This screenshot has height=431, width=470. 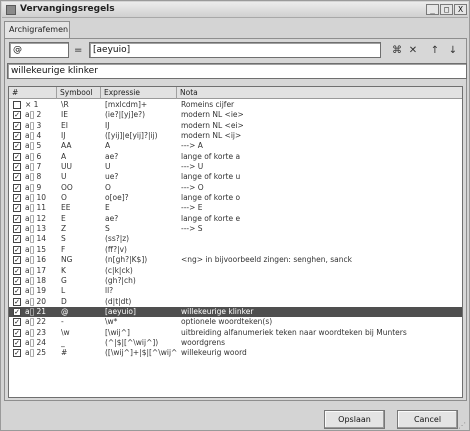 I want to click on column-header-number: #, so click(x=33, y=93).